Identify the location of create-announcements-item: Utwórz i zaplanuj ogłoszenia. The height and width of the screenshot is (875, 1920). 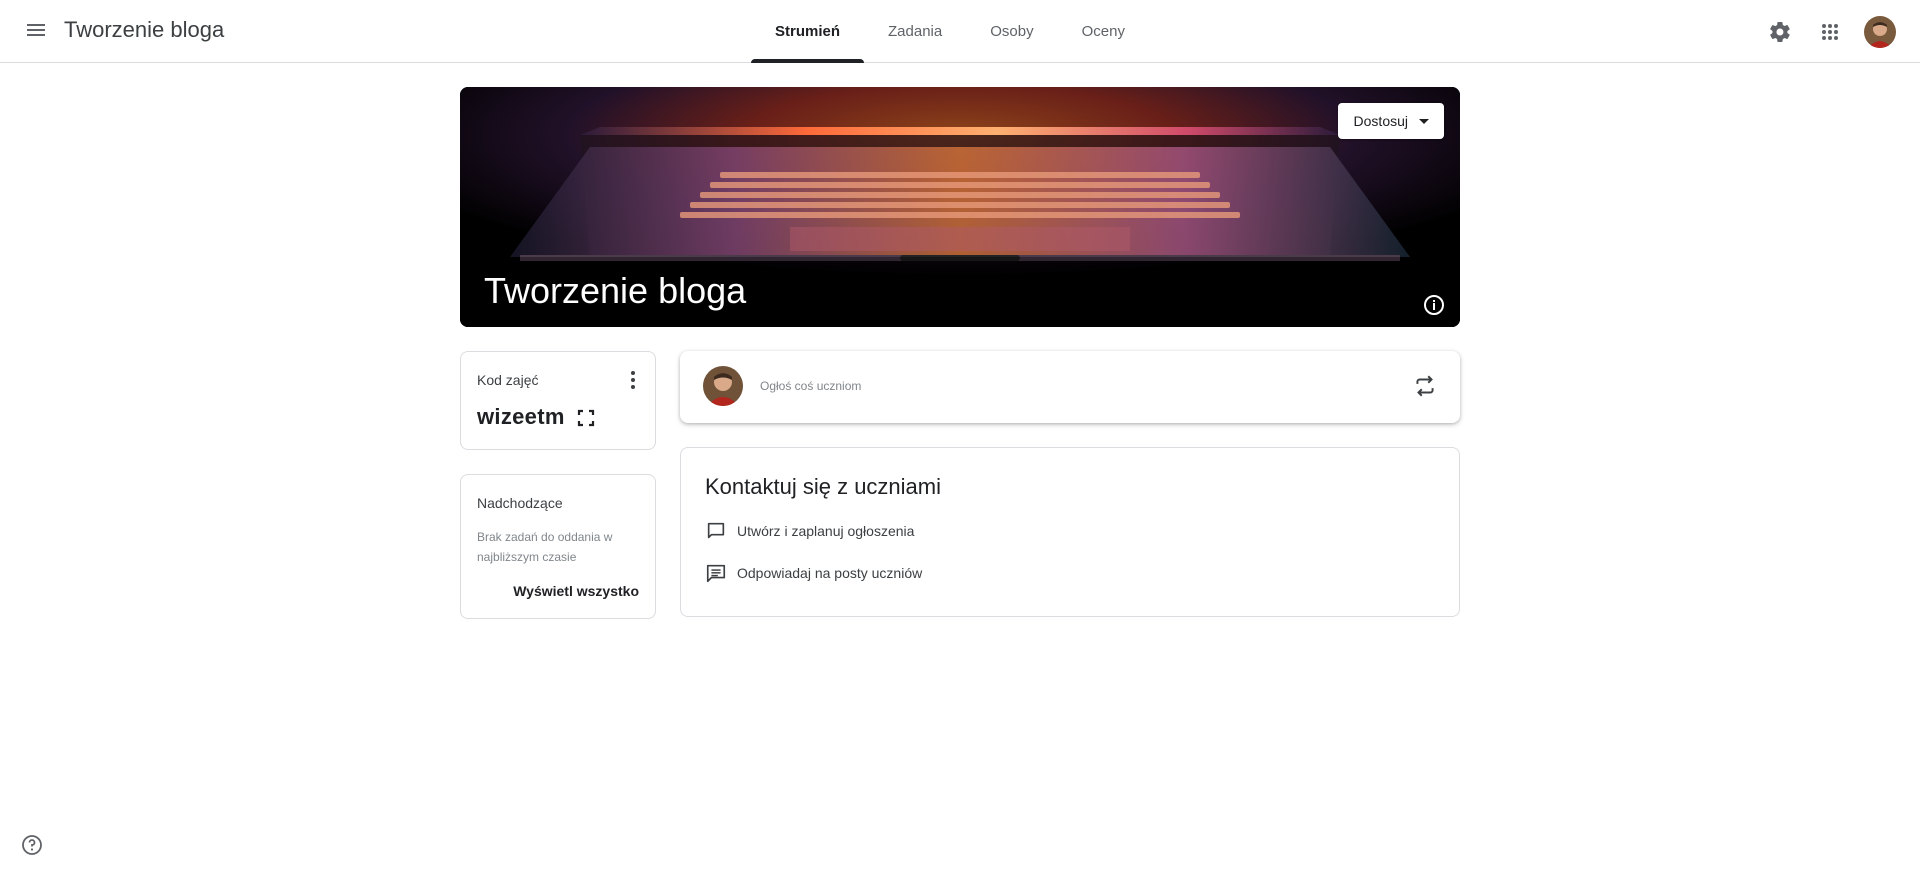
(809, 531).